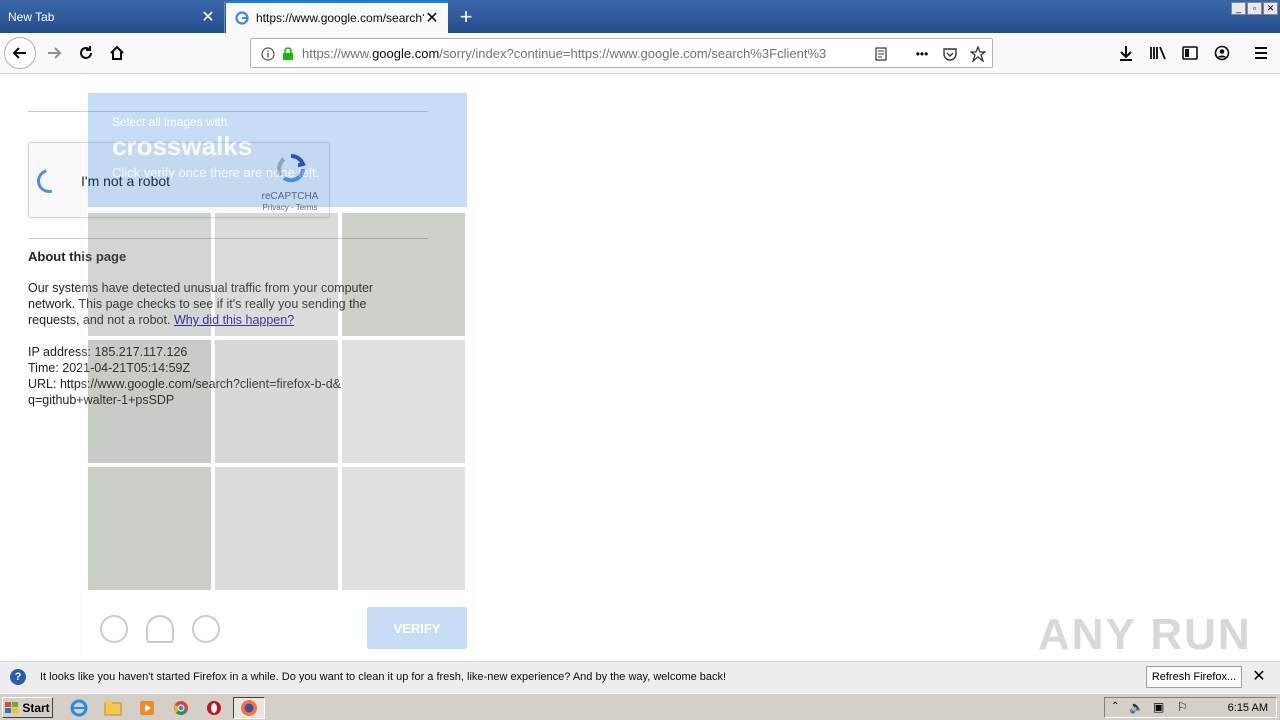 The image size is (1280, 720). I want to click on arrow-left-icon, so click(19, 53).